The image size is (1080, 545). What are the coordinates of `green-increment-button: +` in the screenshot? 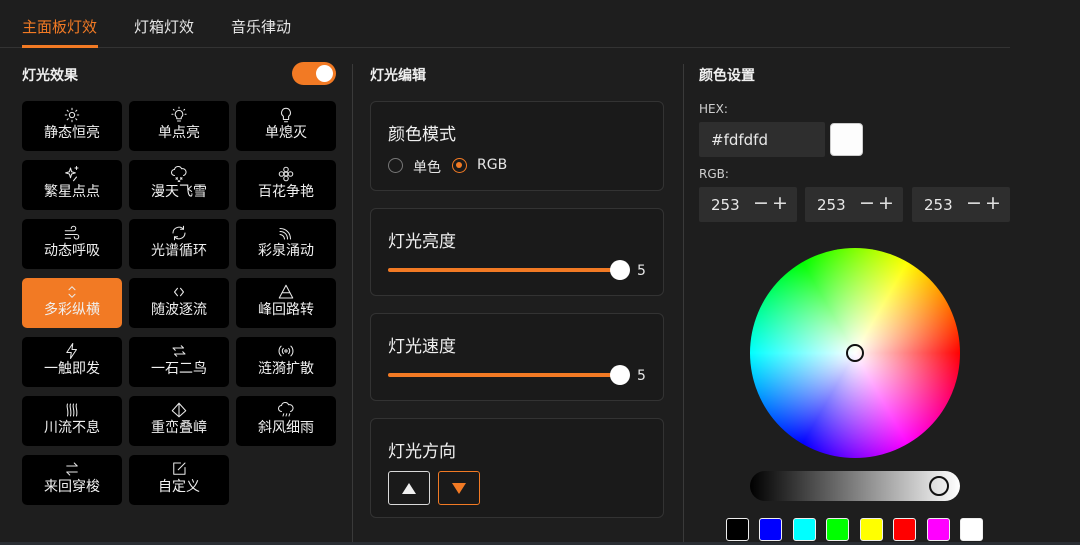 It's located at (886, 203).